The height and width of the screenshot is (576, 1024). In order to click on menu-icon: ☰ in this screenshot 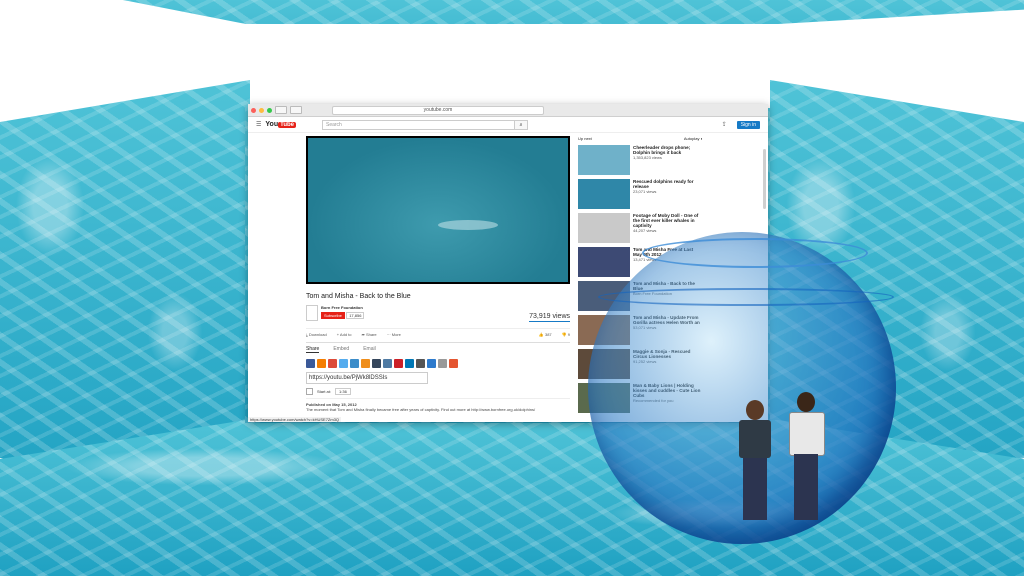, I will do `click(258, 124)`.